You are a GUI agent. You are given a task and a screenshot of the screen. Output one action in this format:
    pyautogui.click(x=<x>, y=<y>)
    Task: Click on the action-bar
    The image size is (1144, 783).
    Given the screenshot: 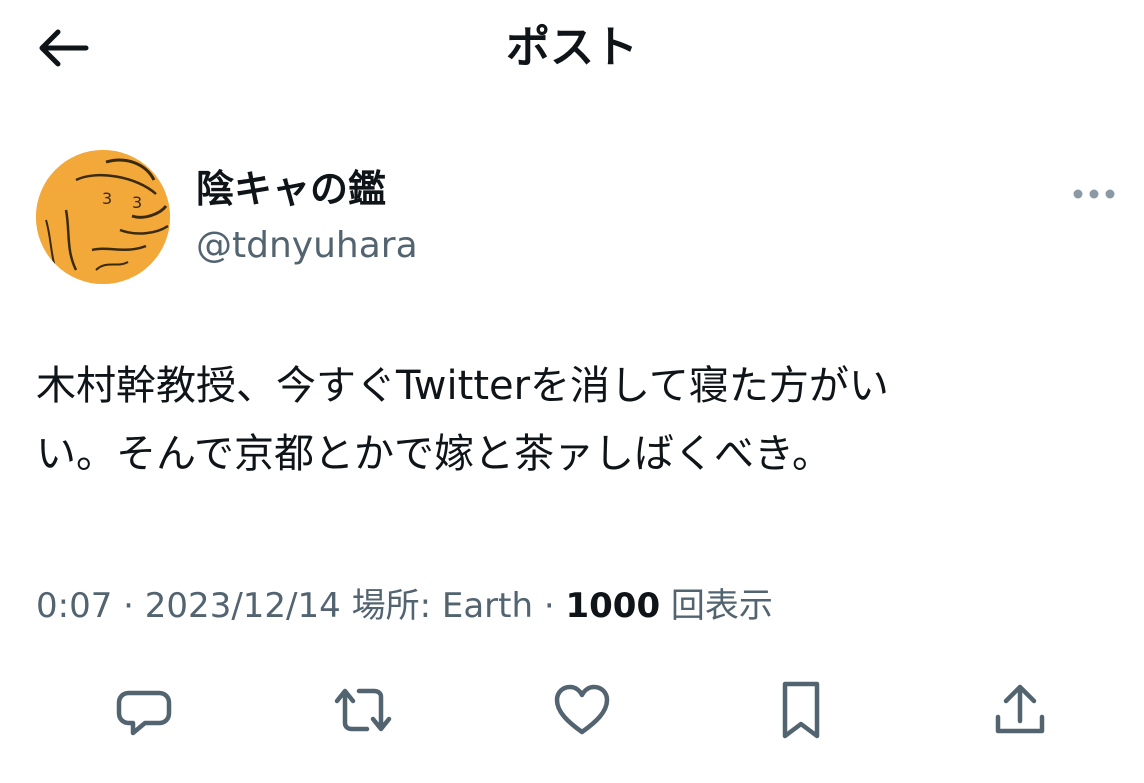 What is the action you would take?
    pyautogui.click(x=572, y=710)
    